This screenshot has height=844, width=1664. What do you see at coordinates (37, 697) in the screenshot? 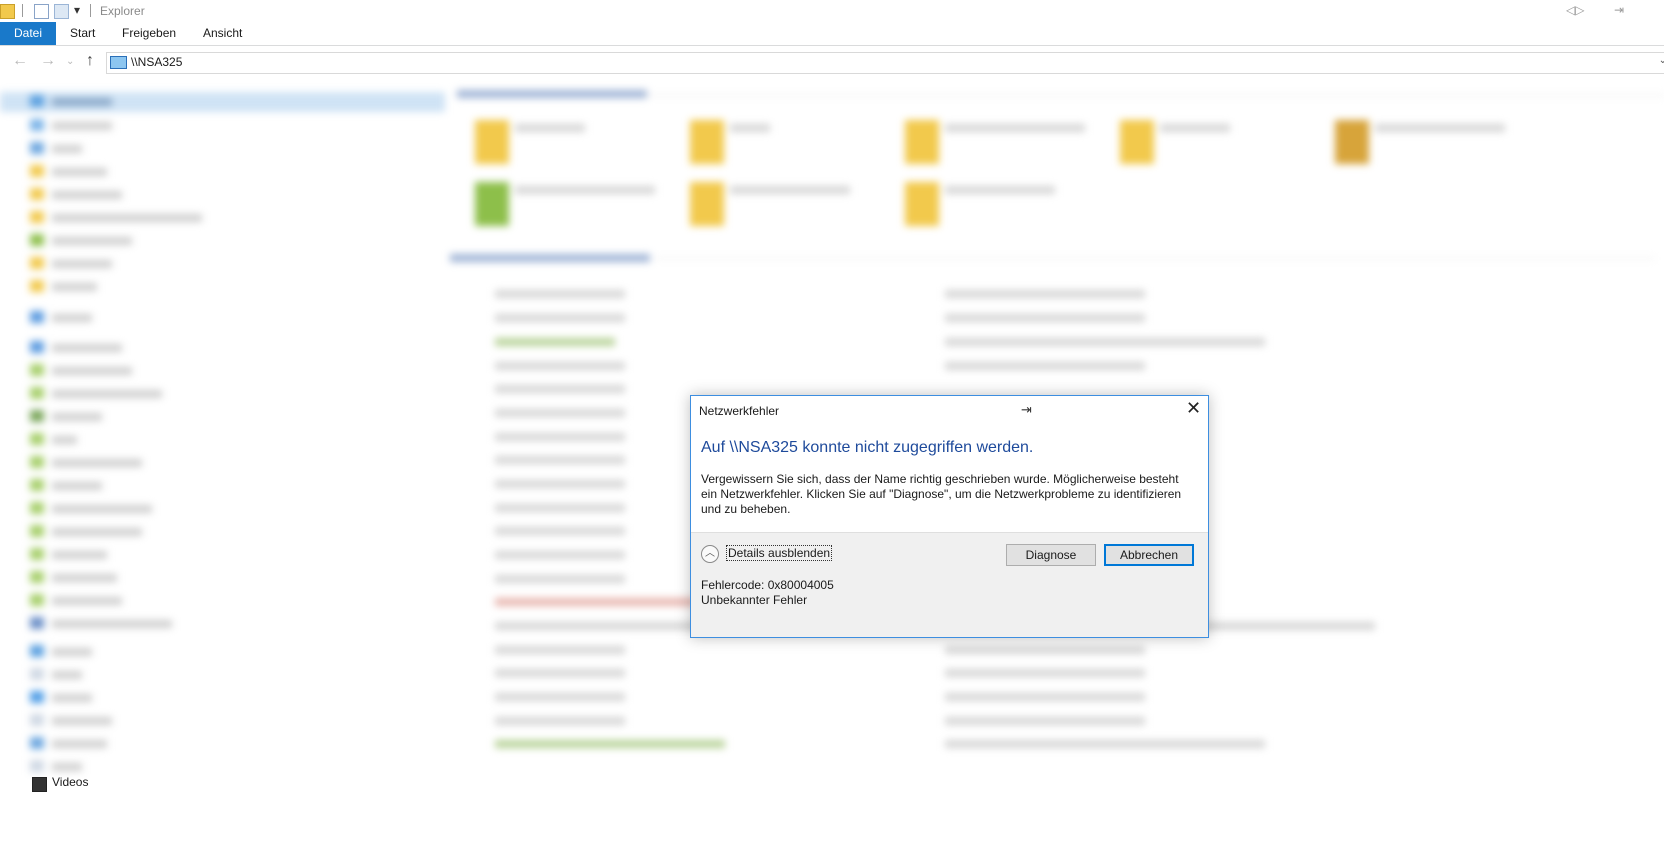
I see `desktop-icon` at bounding box center [37, 697].